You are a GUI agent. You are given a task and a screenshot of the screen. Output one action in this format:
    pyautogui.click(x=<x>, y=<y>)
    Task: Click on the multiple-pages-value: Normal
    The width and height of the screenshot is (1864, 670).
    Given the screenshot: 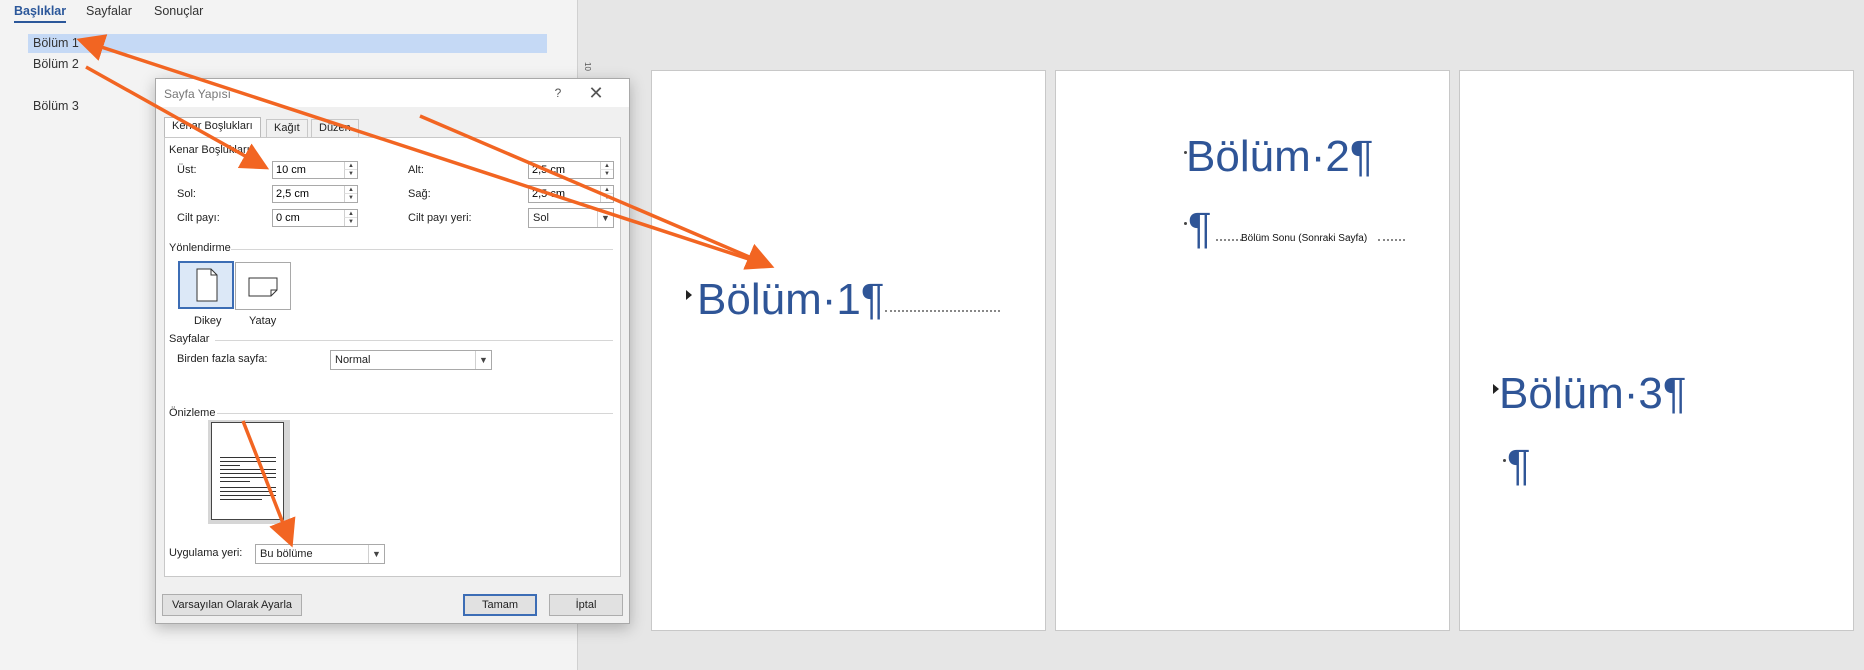 What is the action you would take?
    pyautogui.click(x=353, y=360)
    